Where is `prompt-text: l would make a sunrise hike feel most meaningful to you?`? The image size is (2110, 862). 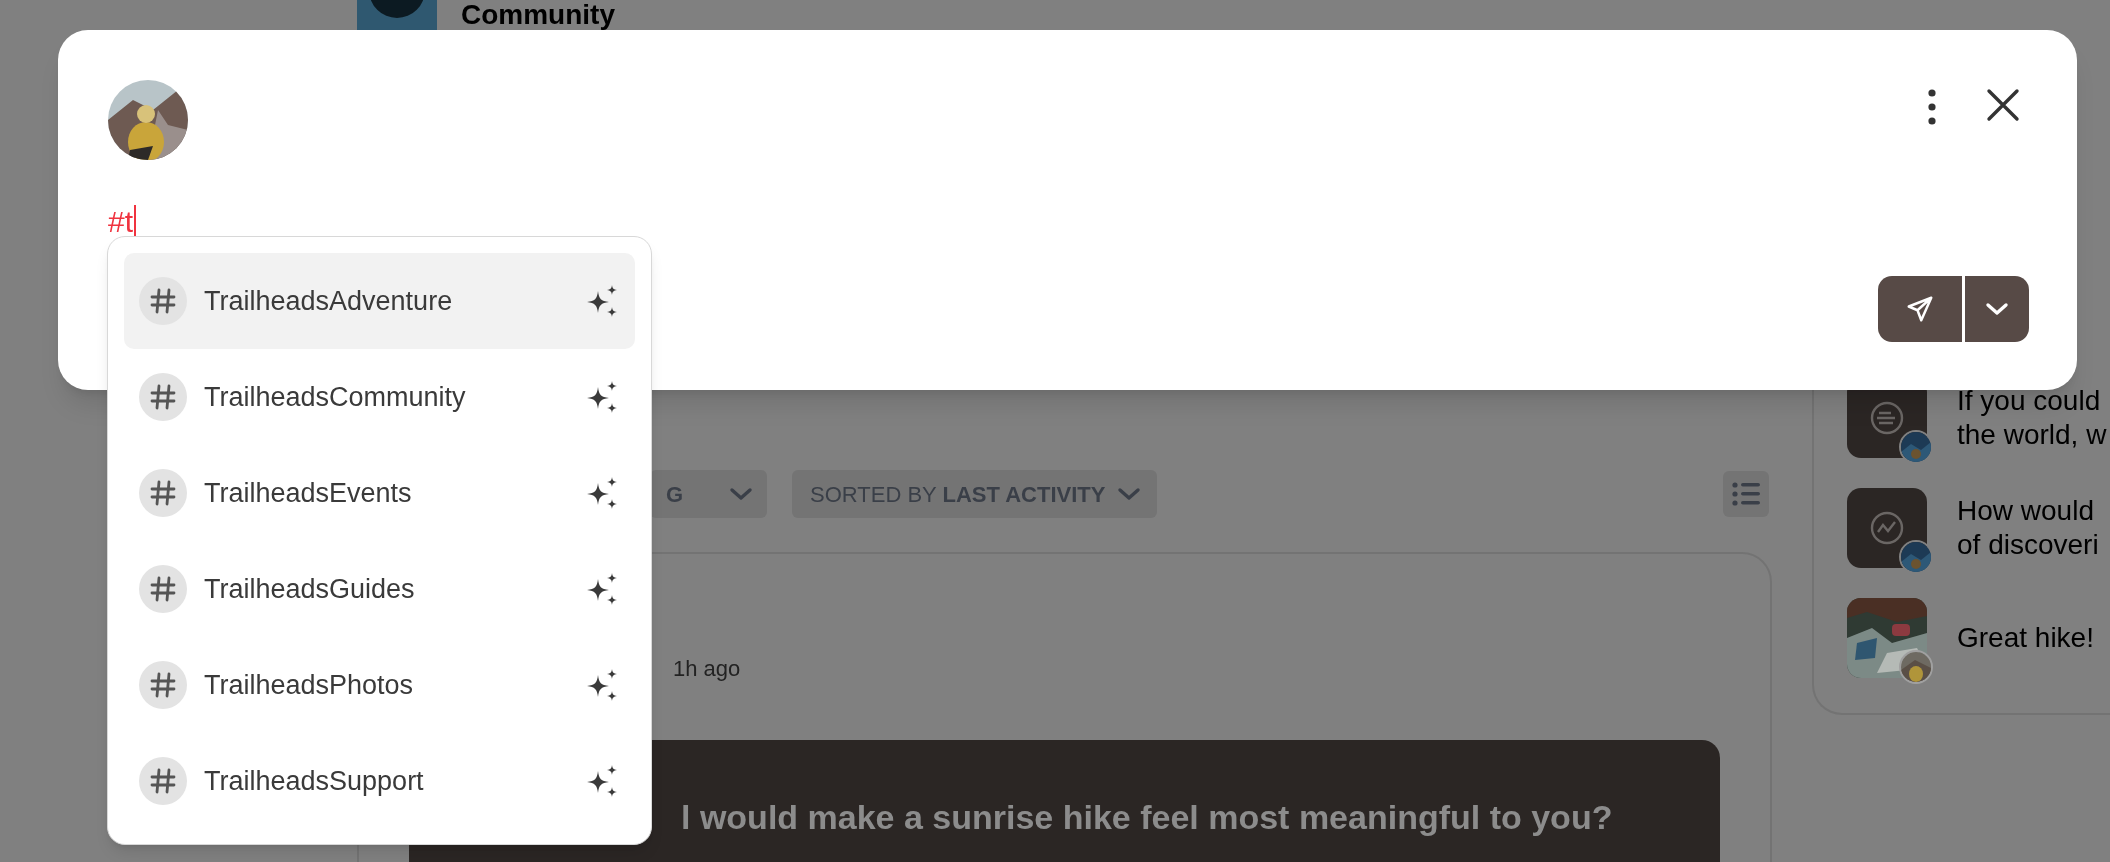
prompt-text: l would make a sunrise hike feel most meaningful to you? is located at coordinates (1147, 817).